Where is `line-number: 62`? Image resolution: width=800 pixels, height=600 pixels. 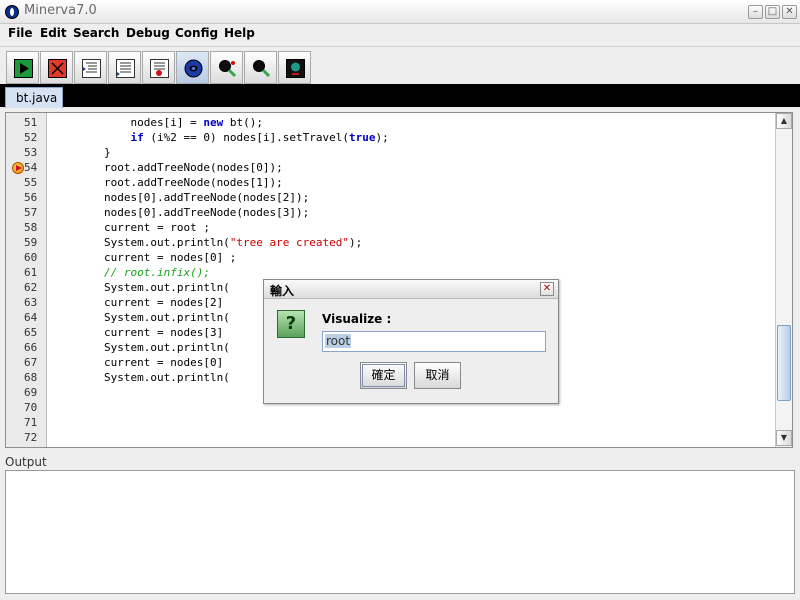 line-number: 62 is located at coordinates (31, 287).